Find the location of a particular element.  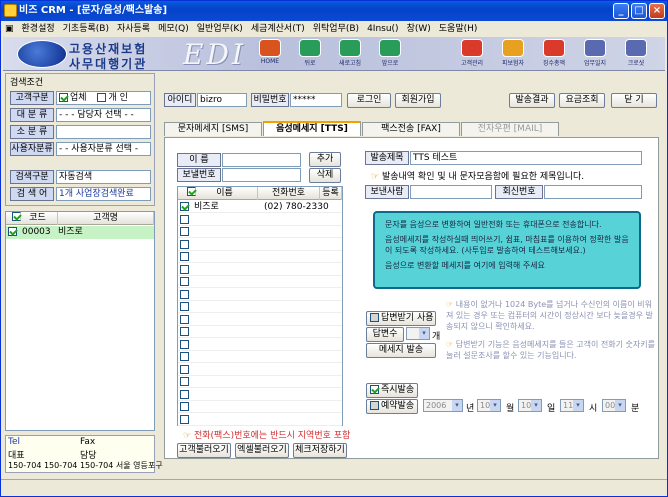

toolbar-button: 고객관리 is located at coordinates (472, 54).